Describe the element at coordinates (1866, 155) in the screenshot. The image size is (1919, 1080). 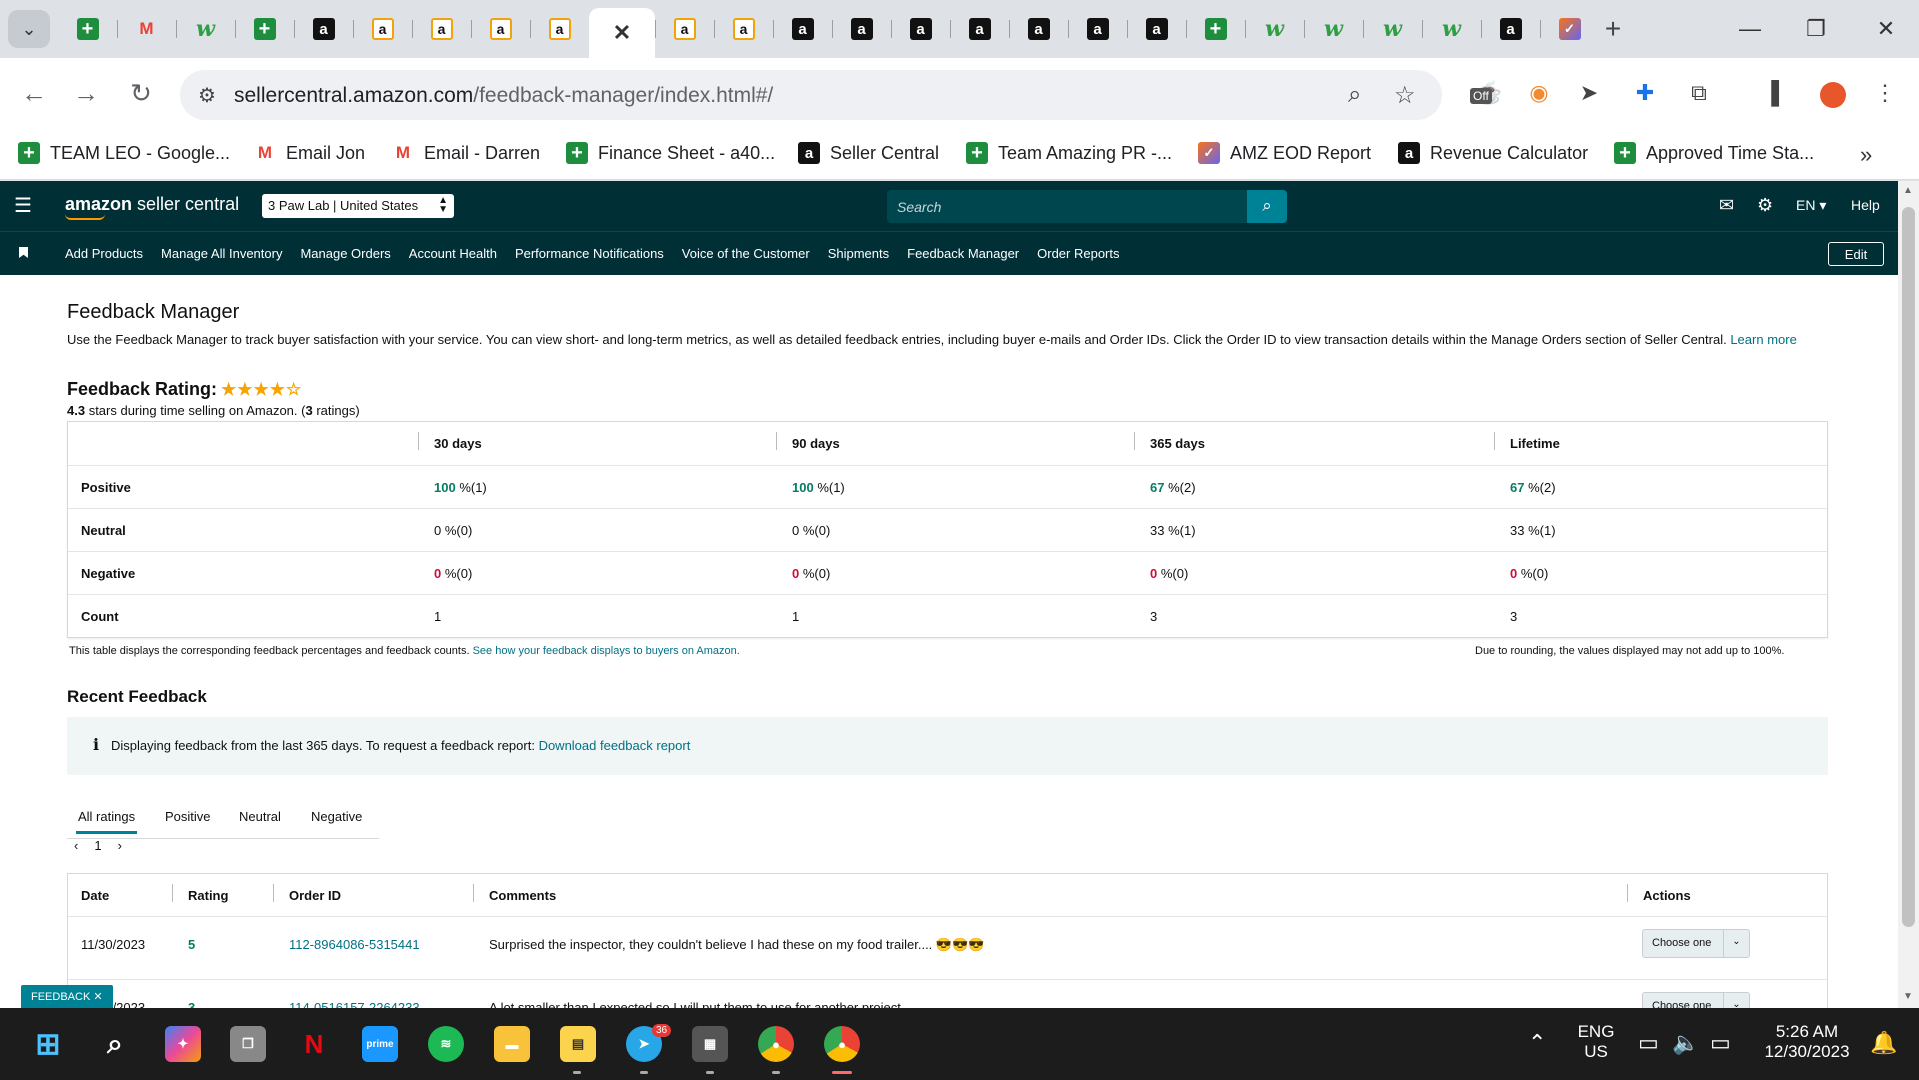
I see `bookmarks-overflow-icon: »` at that location.